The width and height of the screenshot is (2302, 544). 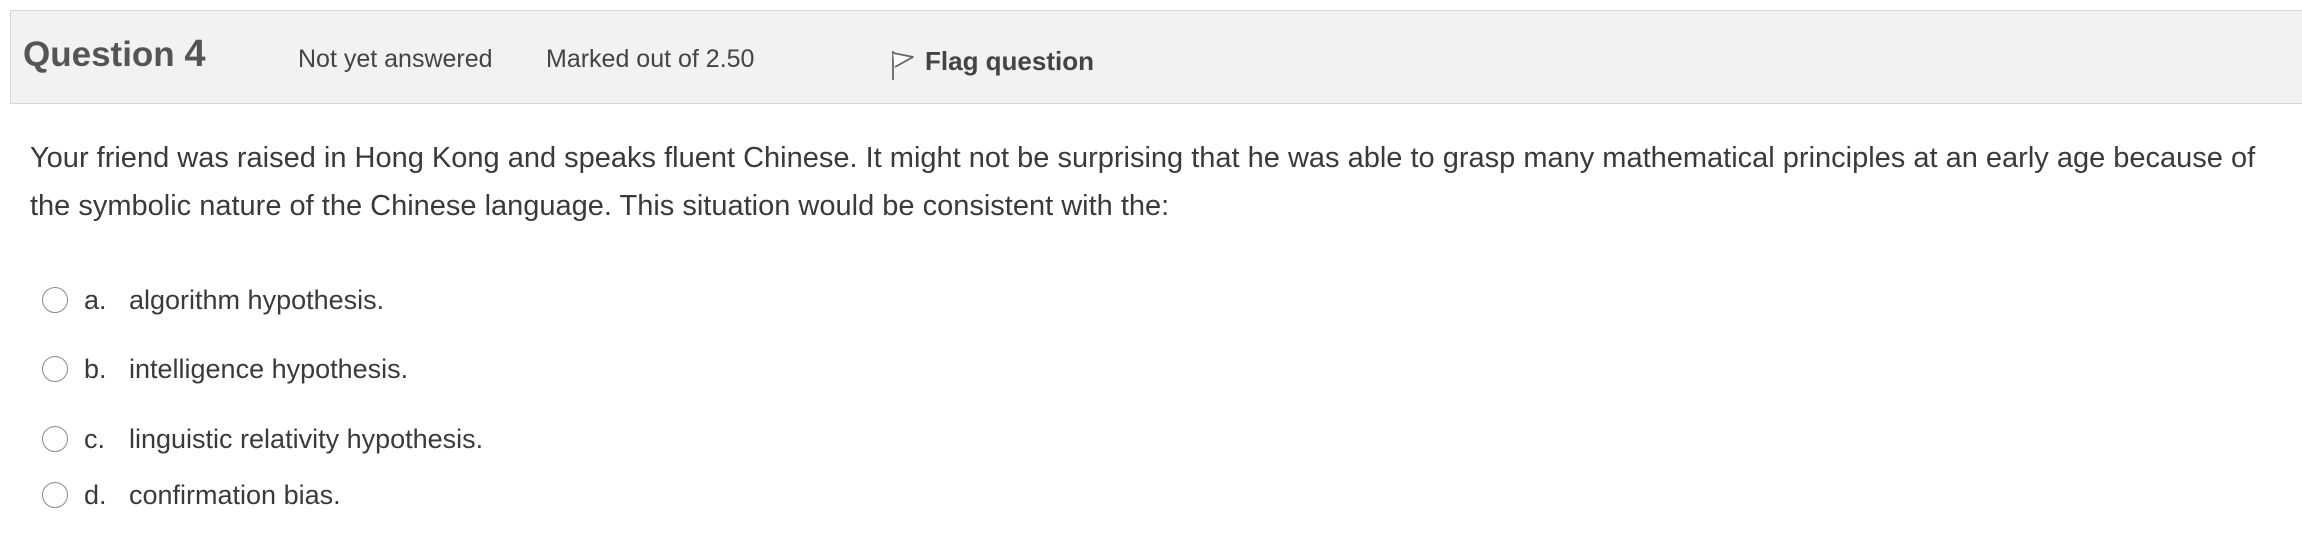 What do you see at coordinates (195, 54) in the screenshot?
I see `question-number: 4` at bounding box center [195, 54].